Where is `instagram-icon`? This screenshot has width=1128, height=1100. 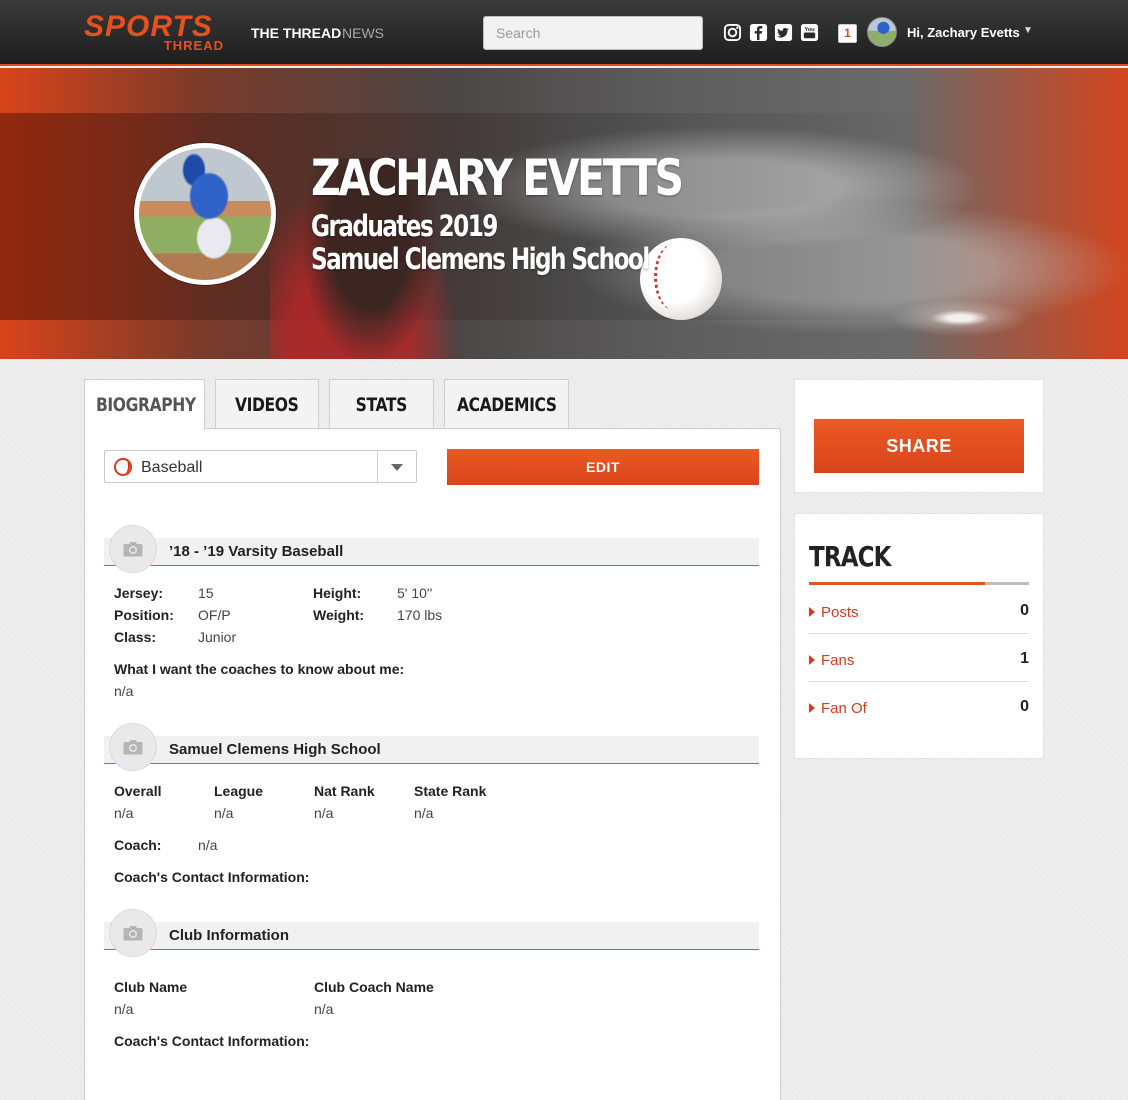 instagram-icon is located at coordinates (732, 32).